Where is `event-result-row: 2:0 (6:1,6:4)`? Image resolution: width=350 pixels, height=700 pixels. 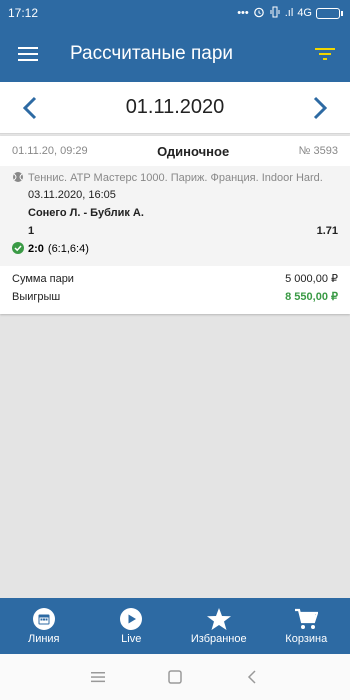 event-result-row: 2:0 (6:1,6:4) is located at coordinates (175, 249).